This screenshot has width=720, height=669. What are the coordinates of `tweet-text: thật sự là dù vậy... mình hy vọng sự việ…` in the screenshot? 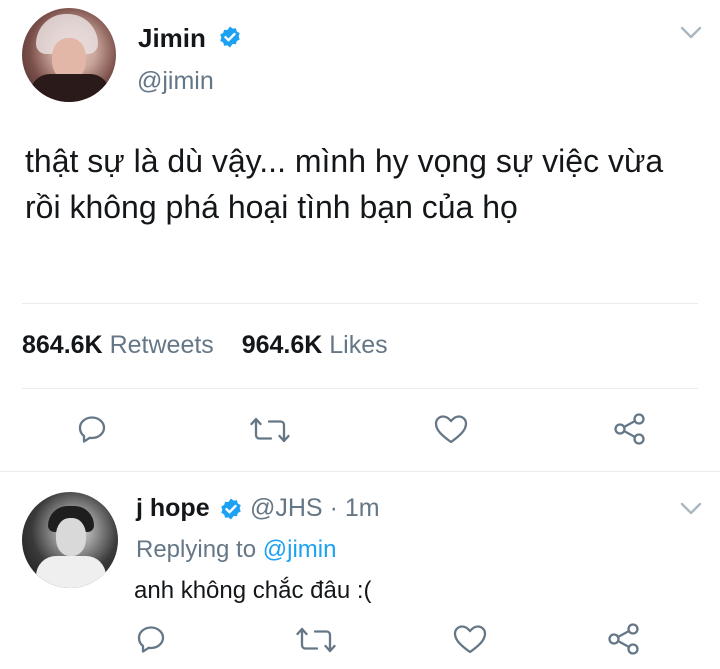 It's located at (344, 184).